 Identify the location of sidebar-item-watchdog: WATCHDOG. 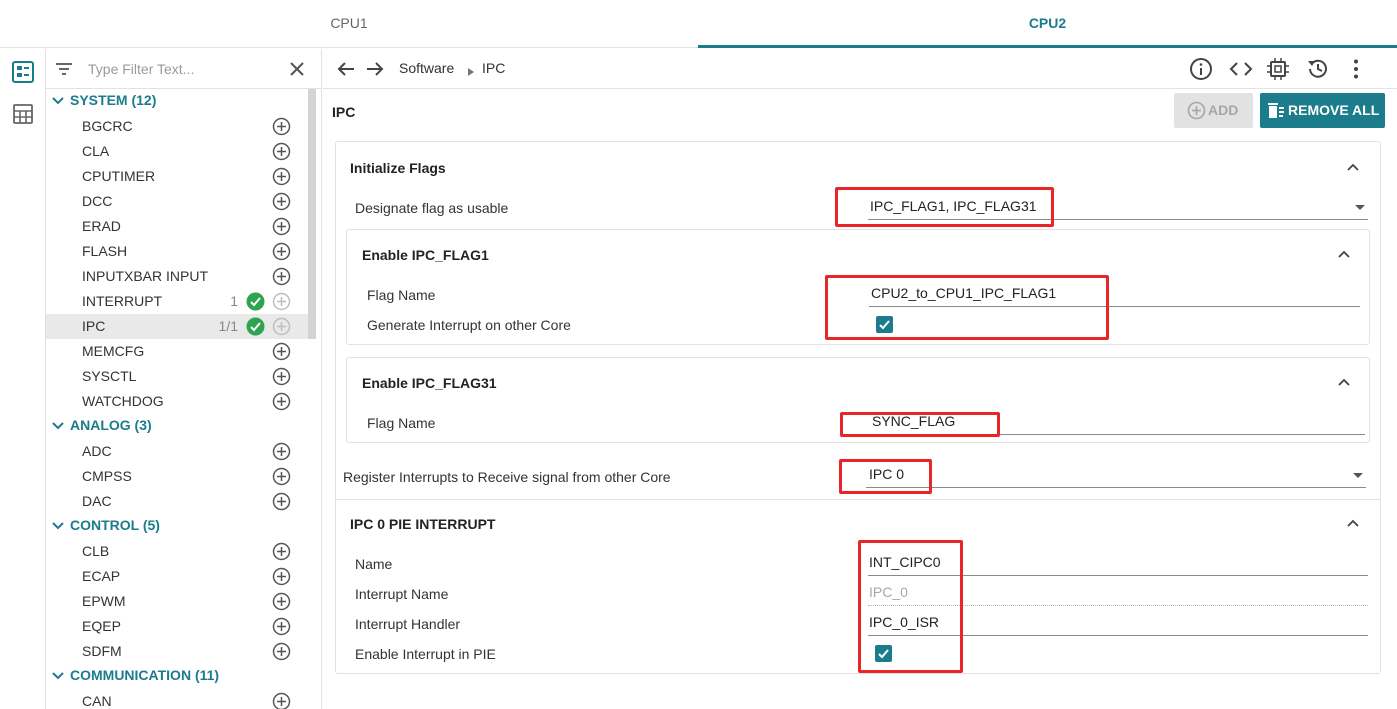
(177, 401).